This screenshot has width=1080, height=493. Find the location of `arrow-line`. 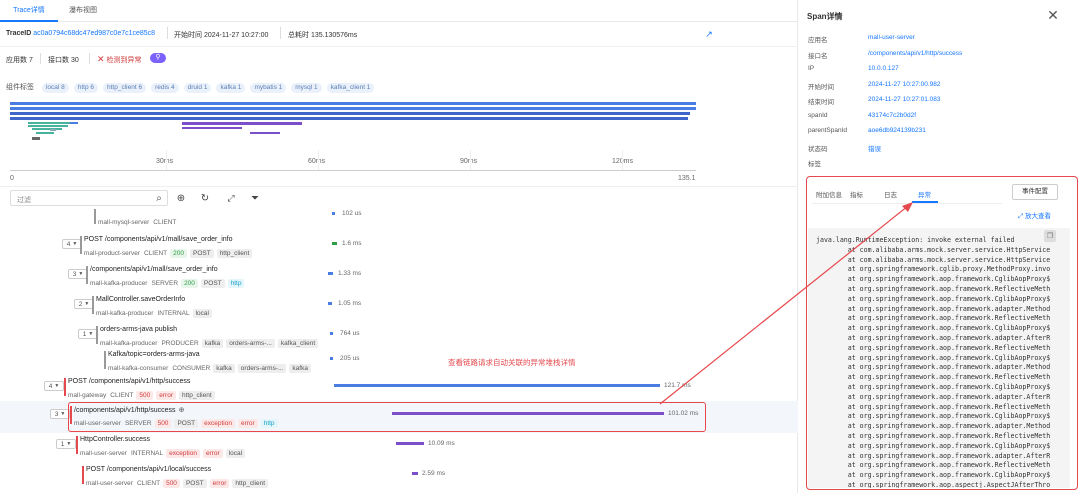

arrow-line is located at coordinates (784, 305).